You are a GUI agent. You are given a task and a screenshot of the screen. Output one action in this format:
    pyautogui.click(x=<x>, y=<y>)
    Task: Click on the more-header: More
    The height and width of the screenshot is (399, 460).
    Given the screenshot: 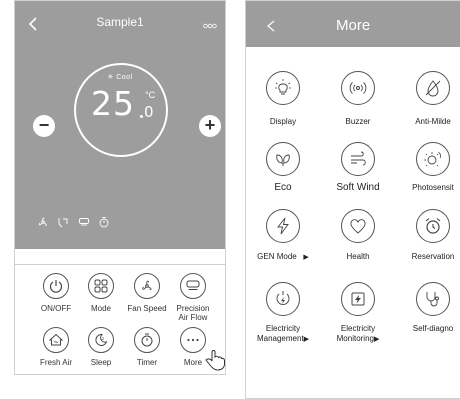 What is the action you would take?
    pyautogui.click(x=353, y=24)
    